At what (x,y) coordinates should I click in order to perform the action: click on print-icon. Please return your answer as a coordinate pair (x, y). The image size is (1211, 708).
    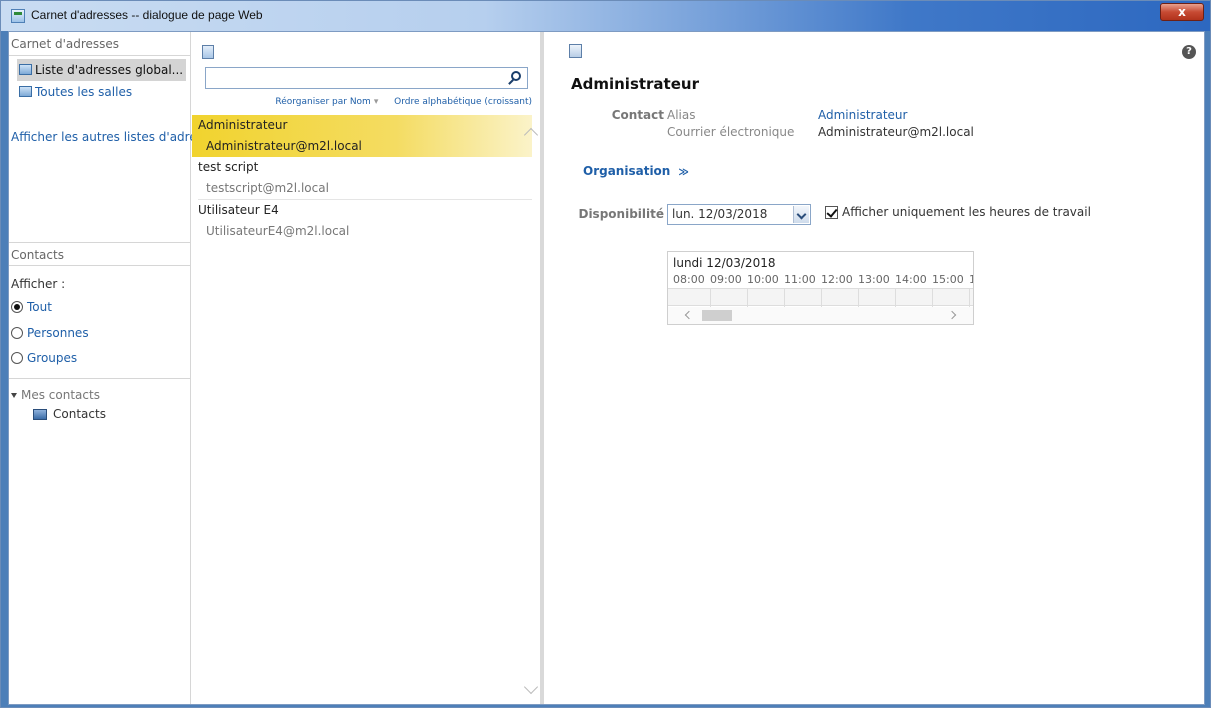
    Looking at the image, I should click on (575, 51).